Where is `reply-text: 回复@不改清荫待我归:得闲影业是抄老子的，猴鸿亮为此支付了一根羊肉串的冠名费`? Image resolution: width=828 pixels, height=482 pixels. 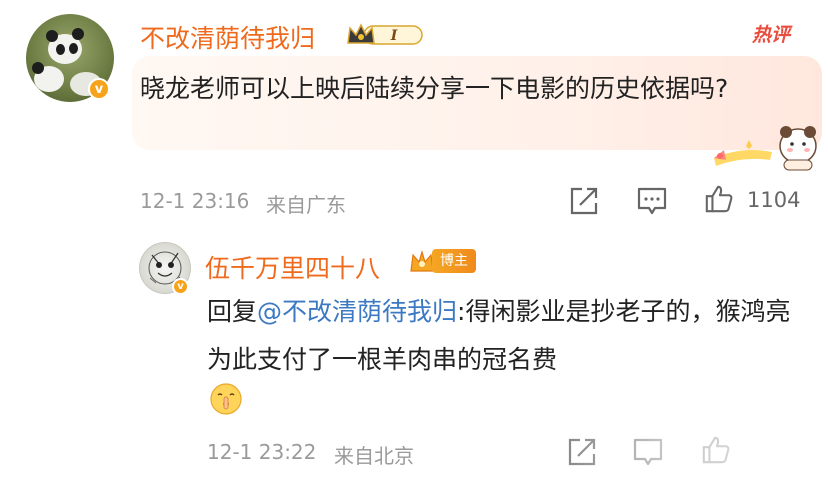 reply-text: 回复@不改清荫待我归:得闲影业是抄老子的，猴鸿亮为此支付了一根羊肉串的冠名费 is located at coordinates (507, 336).